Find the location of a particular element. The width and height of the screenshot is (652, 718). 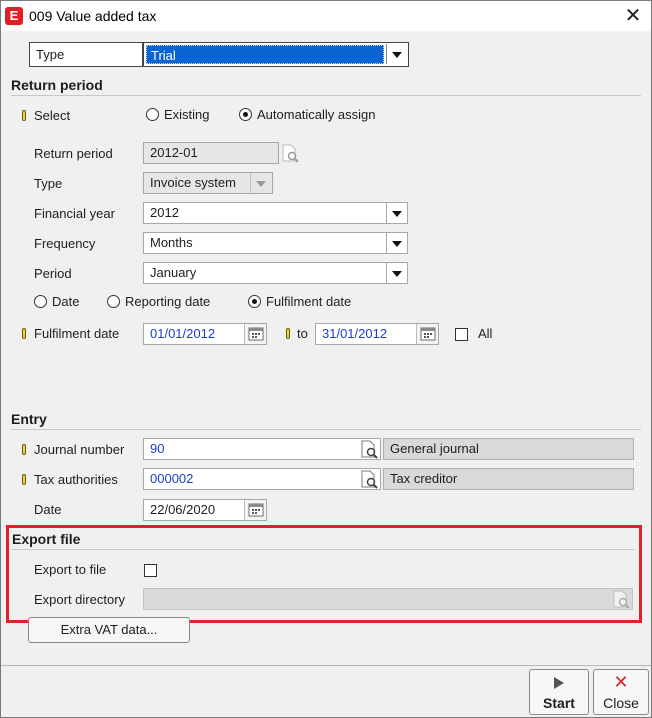

frequency-dropdown-button is located at coordinates (396, 243).